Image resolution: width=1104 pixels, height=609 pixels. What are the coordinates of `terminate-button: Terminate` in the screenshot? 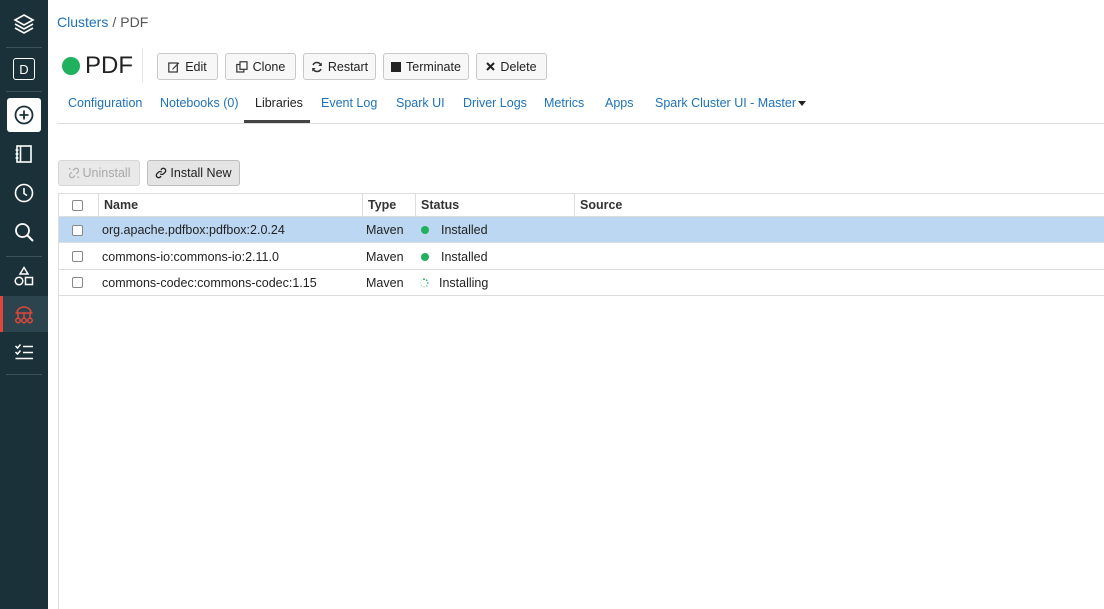 It's located at (426, 66).